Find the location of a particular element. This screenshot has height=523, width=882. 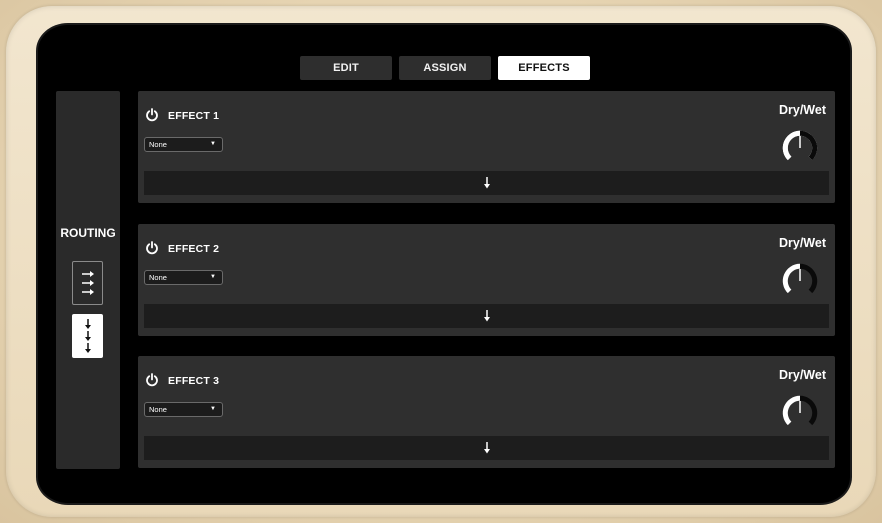

tab-bar: EDIT ASSIGN EFFECTS is located at coordinates (445, 68).